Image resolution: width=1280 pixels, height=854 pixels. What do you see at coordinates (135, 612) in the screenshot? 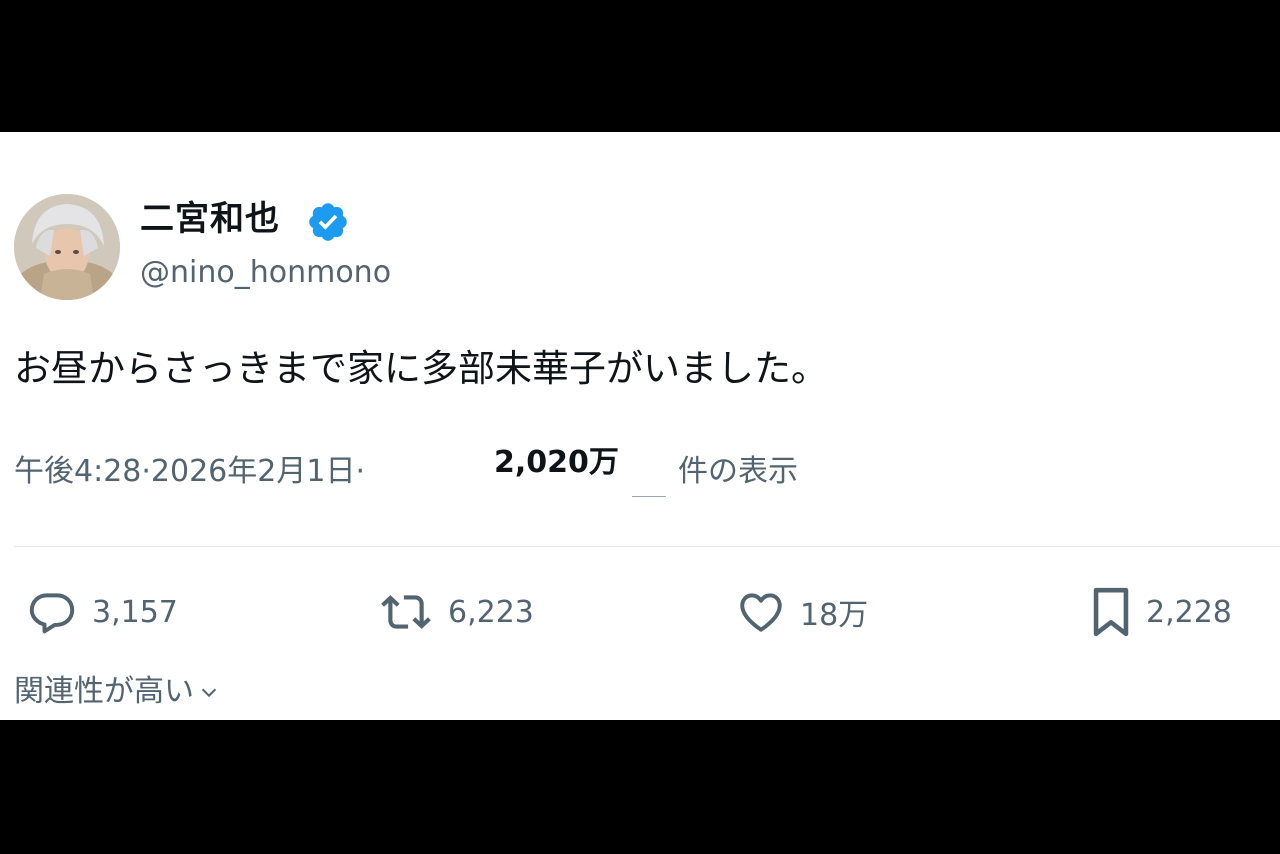
I see `reply-count: 3,157` at bounding box center [135, 612].